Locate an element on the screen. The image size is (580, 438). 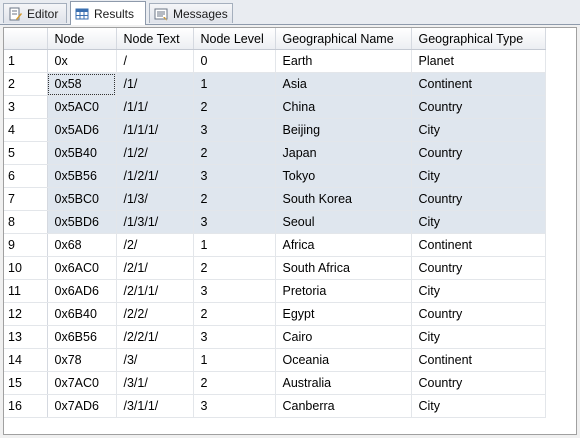
cell-node-text: /3/1/ is located at coordinates (155, 383).